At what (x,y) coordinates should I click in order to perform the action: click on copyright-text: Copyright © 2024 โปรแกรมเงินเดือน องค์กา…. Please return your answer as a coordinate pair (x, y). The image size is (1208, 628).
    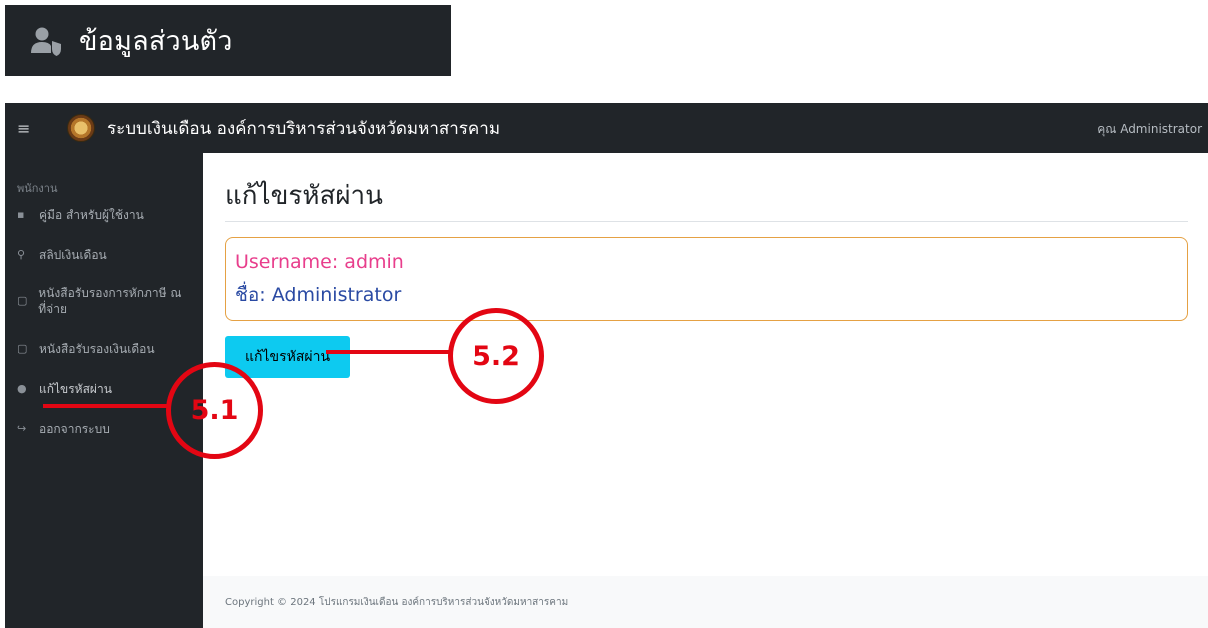
    Looking at the image, I should click on (397, 602).